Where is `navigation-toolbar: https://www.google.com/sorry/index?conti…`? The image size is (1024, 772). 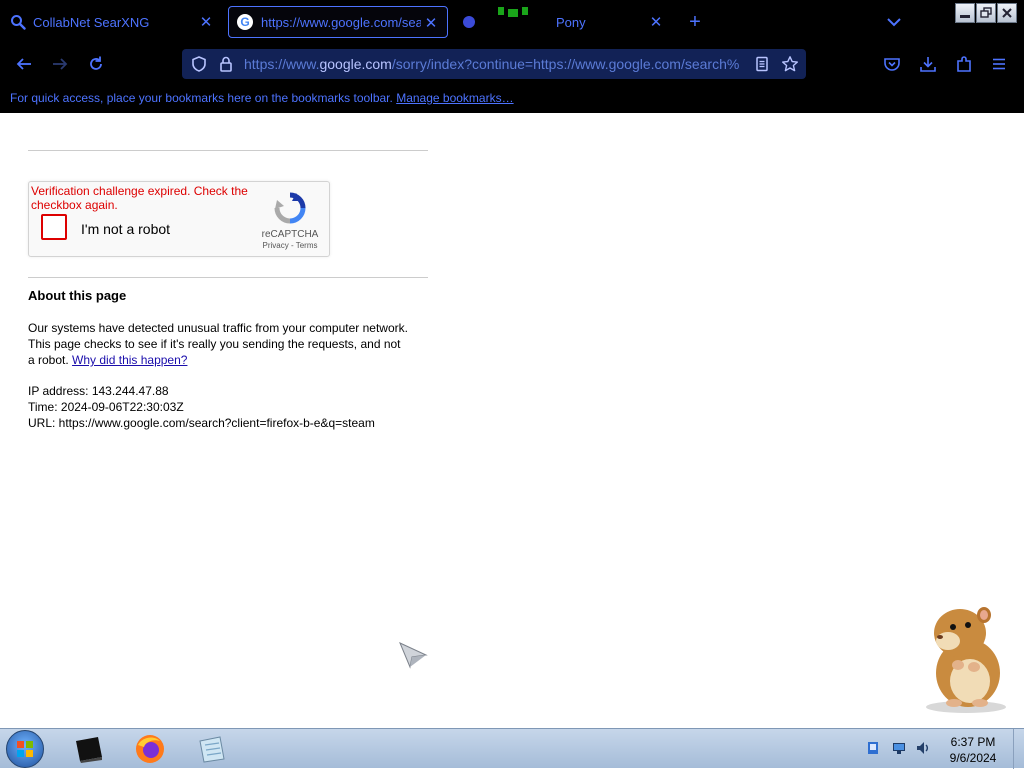 navigation-toolbar: https://www.google.com/sorry/index?conti… is located at coordinates (512, 64).